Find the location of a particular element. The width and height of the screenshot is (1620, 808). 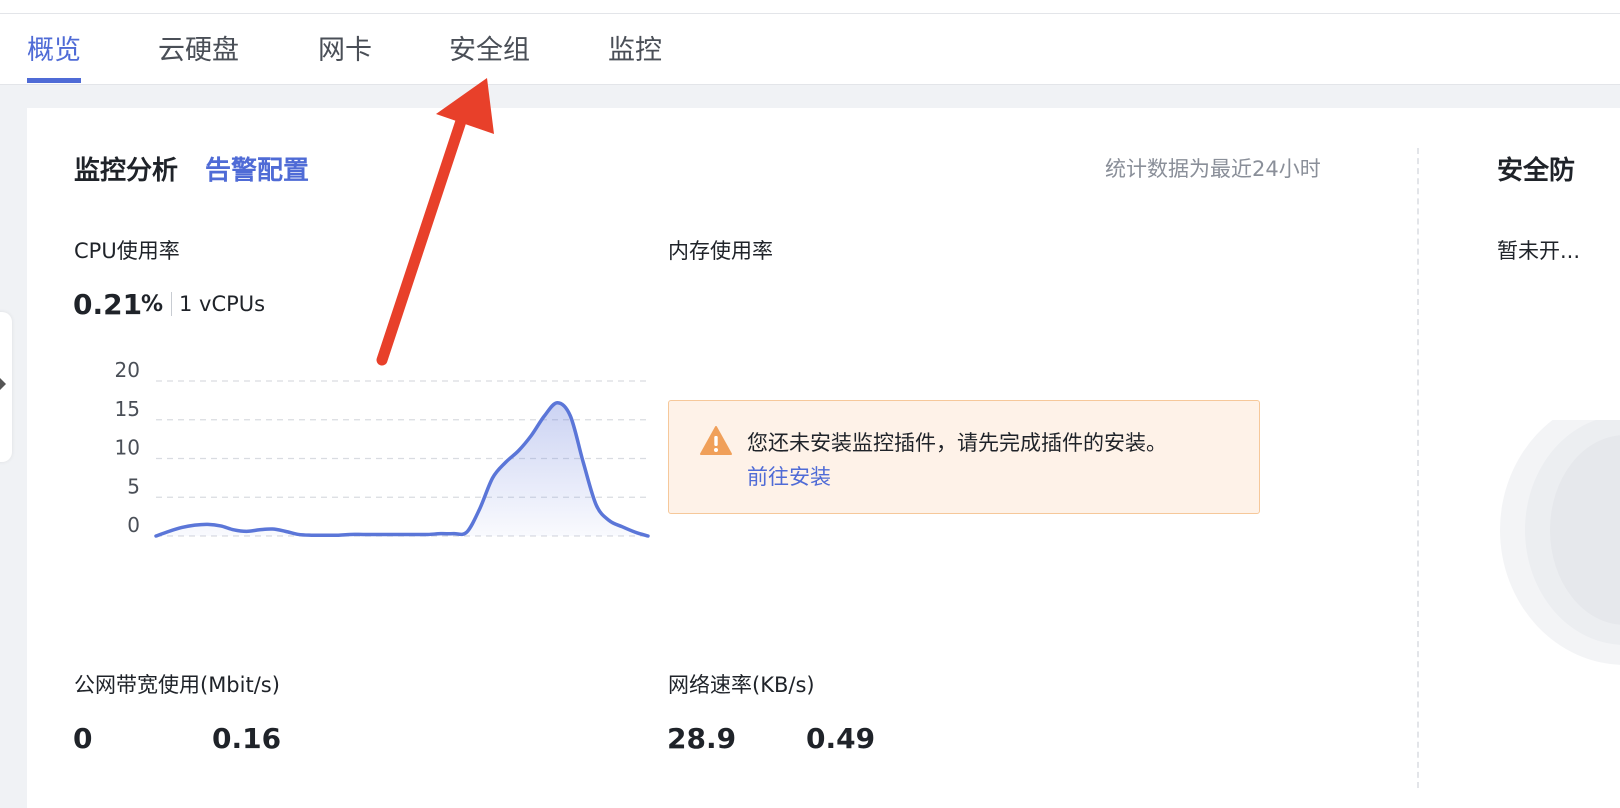

y-tick-label: 20 is located at coordinates (127, 370).